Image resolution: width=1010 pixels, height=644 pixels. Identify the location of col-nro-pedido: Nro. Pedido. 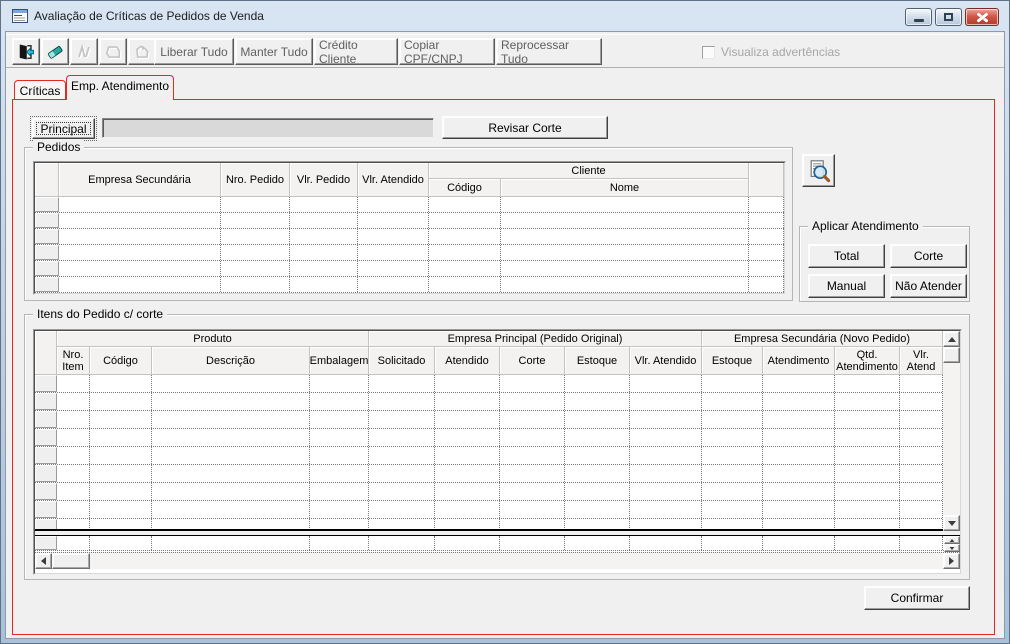
(255, 180).